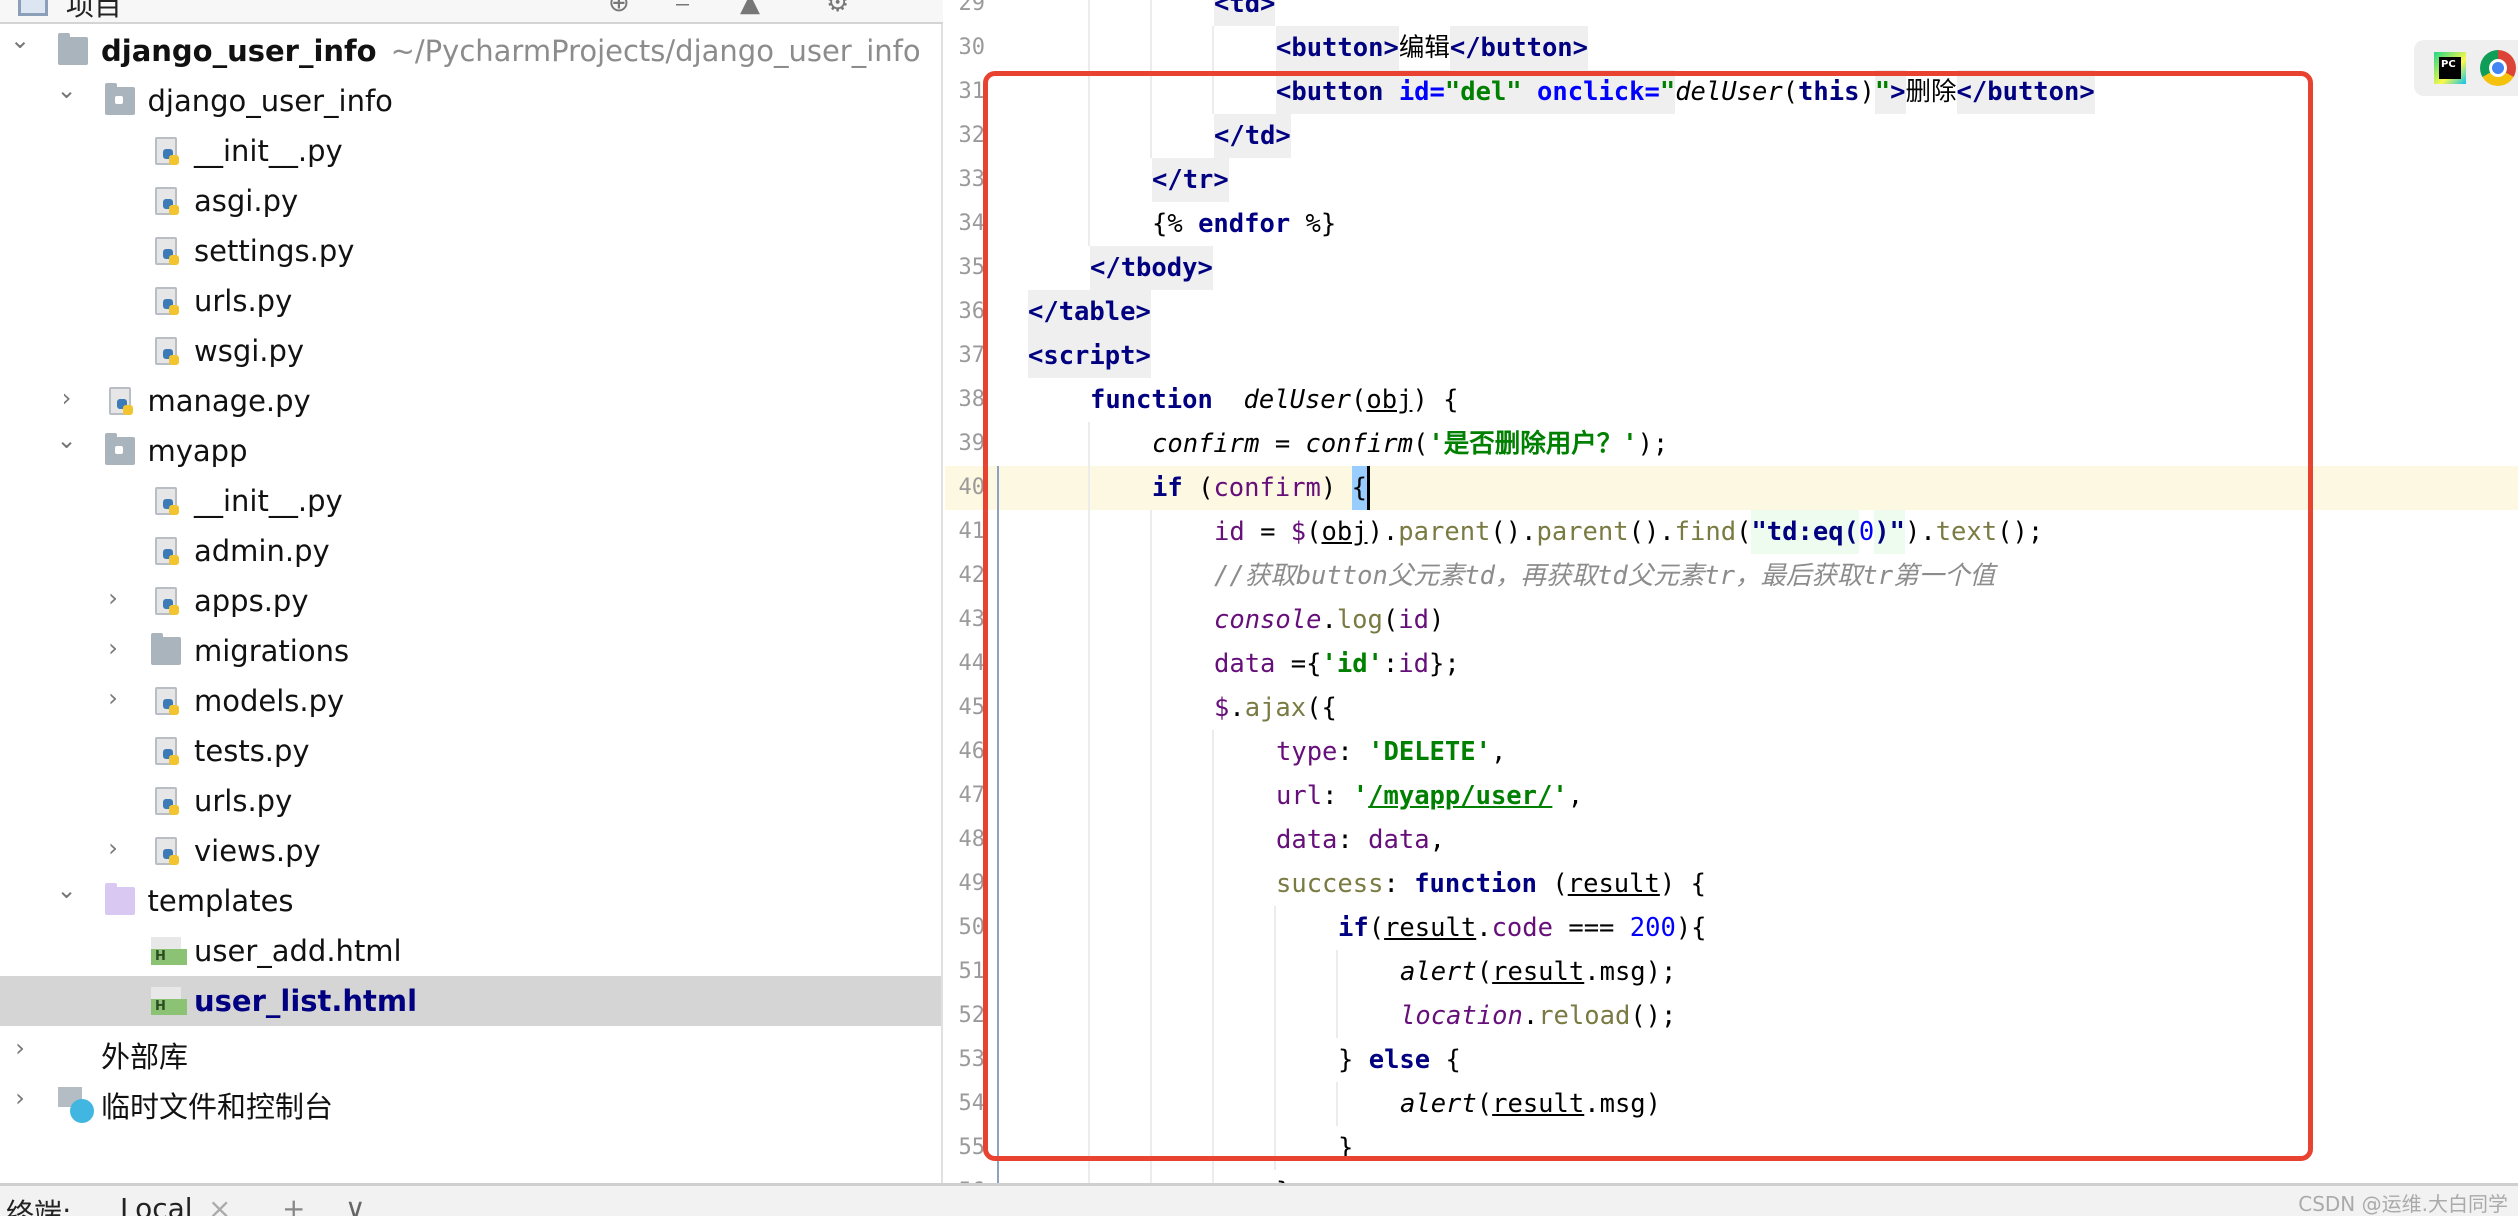 This screenshot has width=2518, height=1216. I want to click on code-line: </td>, so click(1252, 136).